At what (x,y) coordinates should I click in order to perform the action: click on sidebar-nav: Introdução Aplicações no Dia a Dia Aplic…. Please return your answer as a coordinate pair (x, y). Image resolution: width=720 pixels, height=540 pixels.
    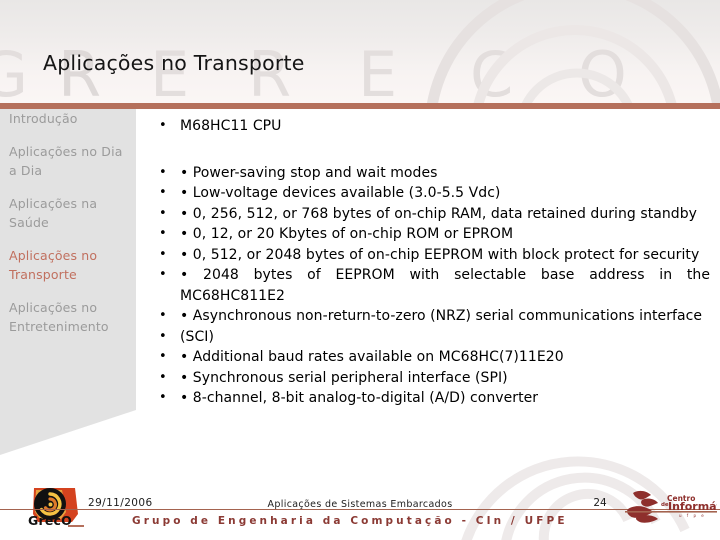
    Looking at the image, I should click on (68, 229).